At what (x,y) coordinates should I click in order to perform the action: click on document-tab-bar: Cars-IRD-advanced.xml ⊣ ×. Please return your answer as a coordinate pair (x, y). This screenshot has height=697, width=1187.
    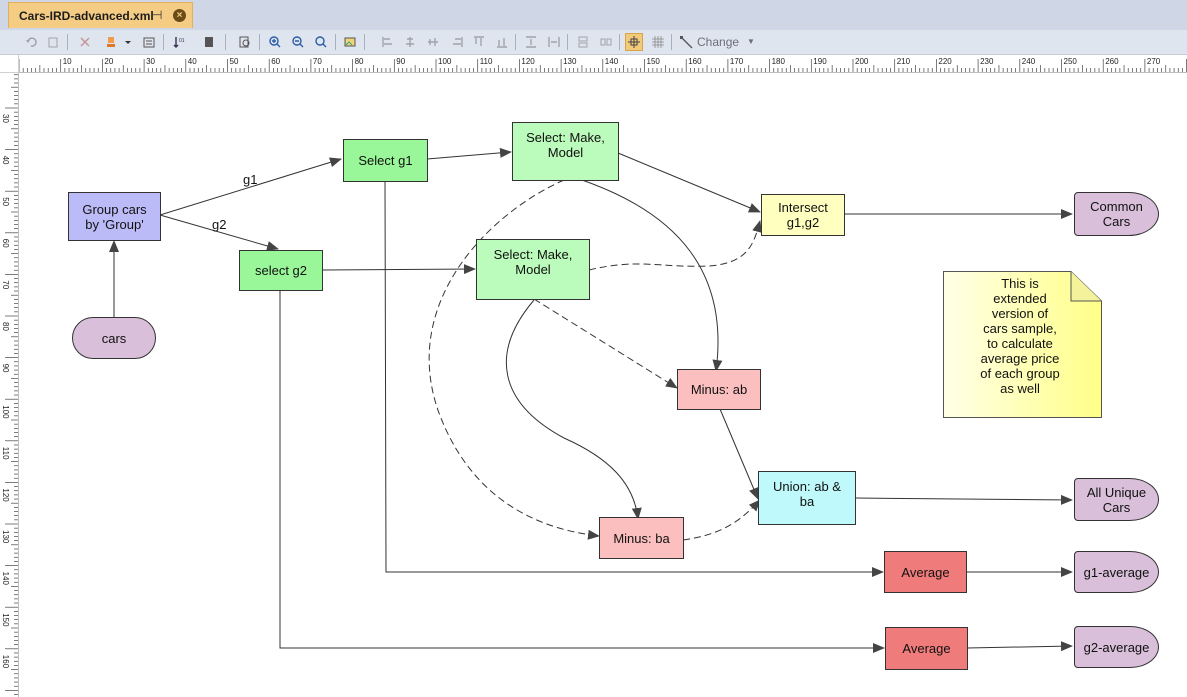
    Looking at the image, I should click on (593, 15).